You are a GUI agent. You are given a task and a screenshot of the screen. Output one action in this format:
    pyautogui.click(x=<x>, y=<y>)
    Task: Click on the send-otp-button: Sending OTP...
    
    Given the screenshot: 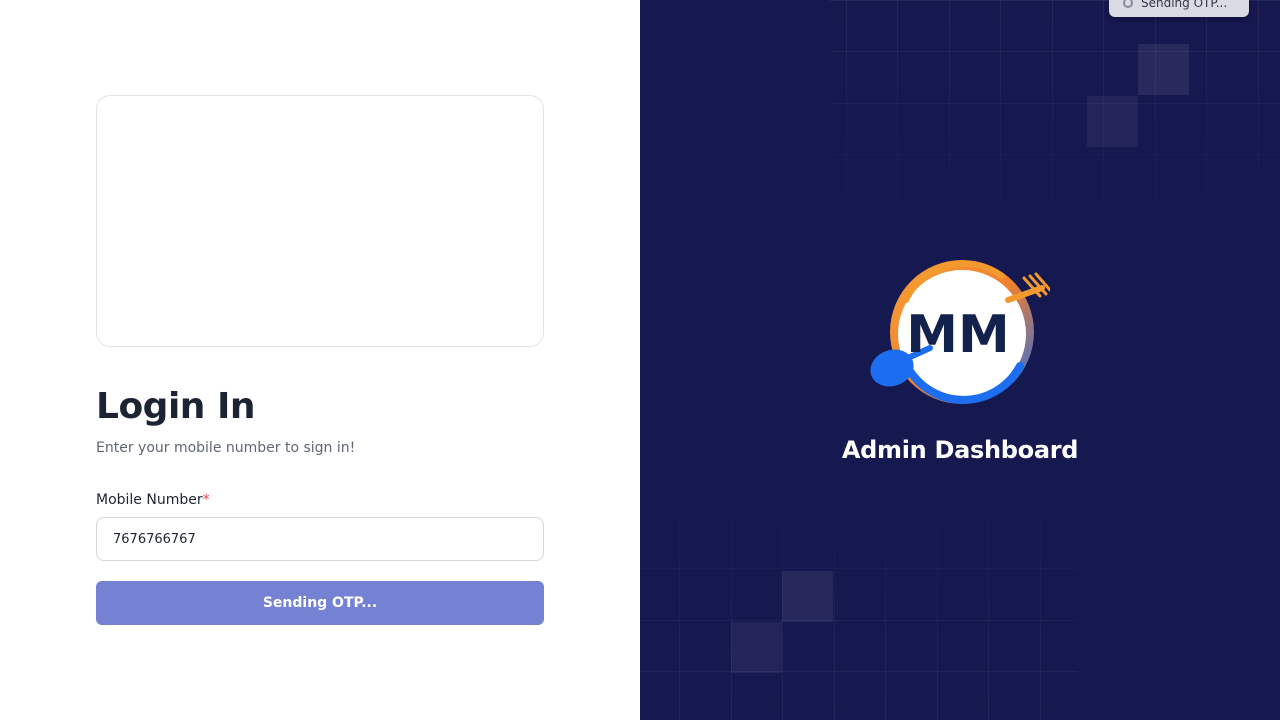 What is the action you would take?
    pyautogui.click(x=320, y=603)
    